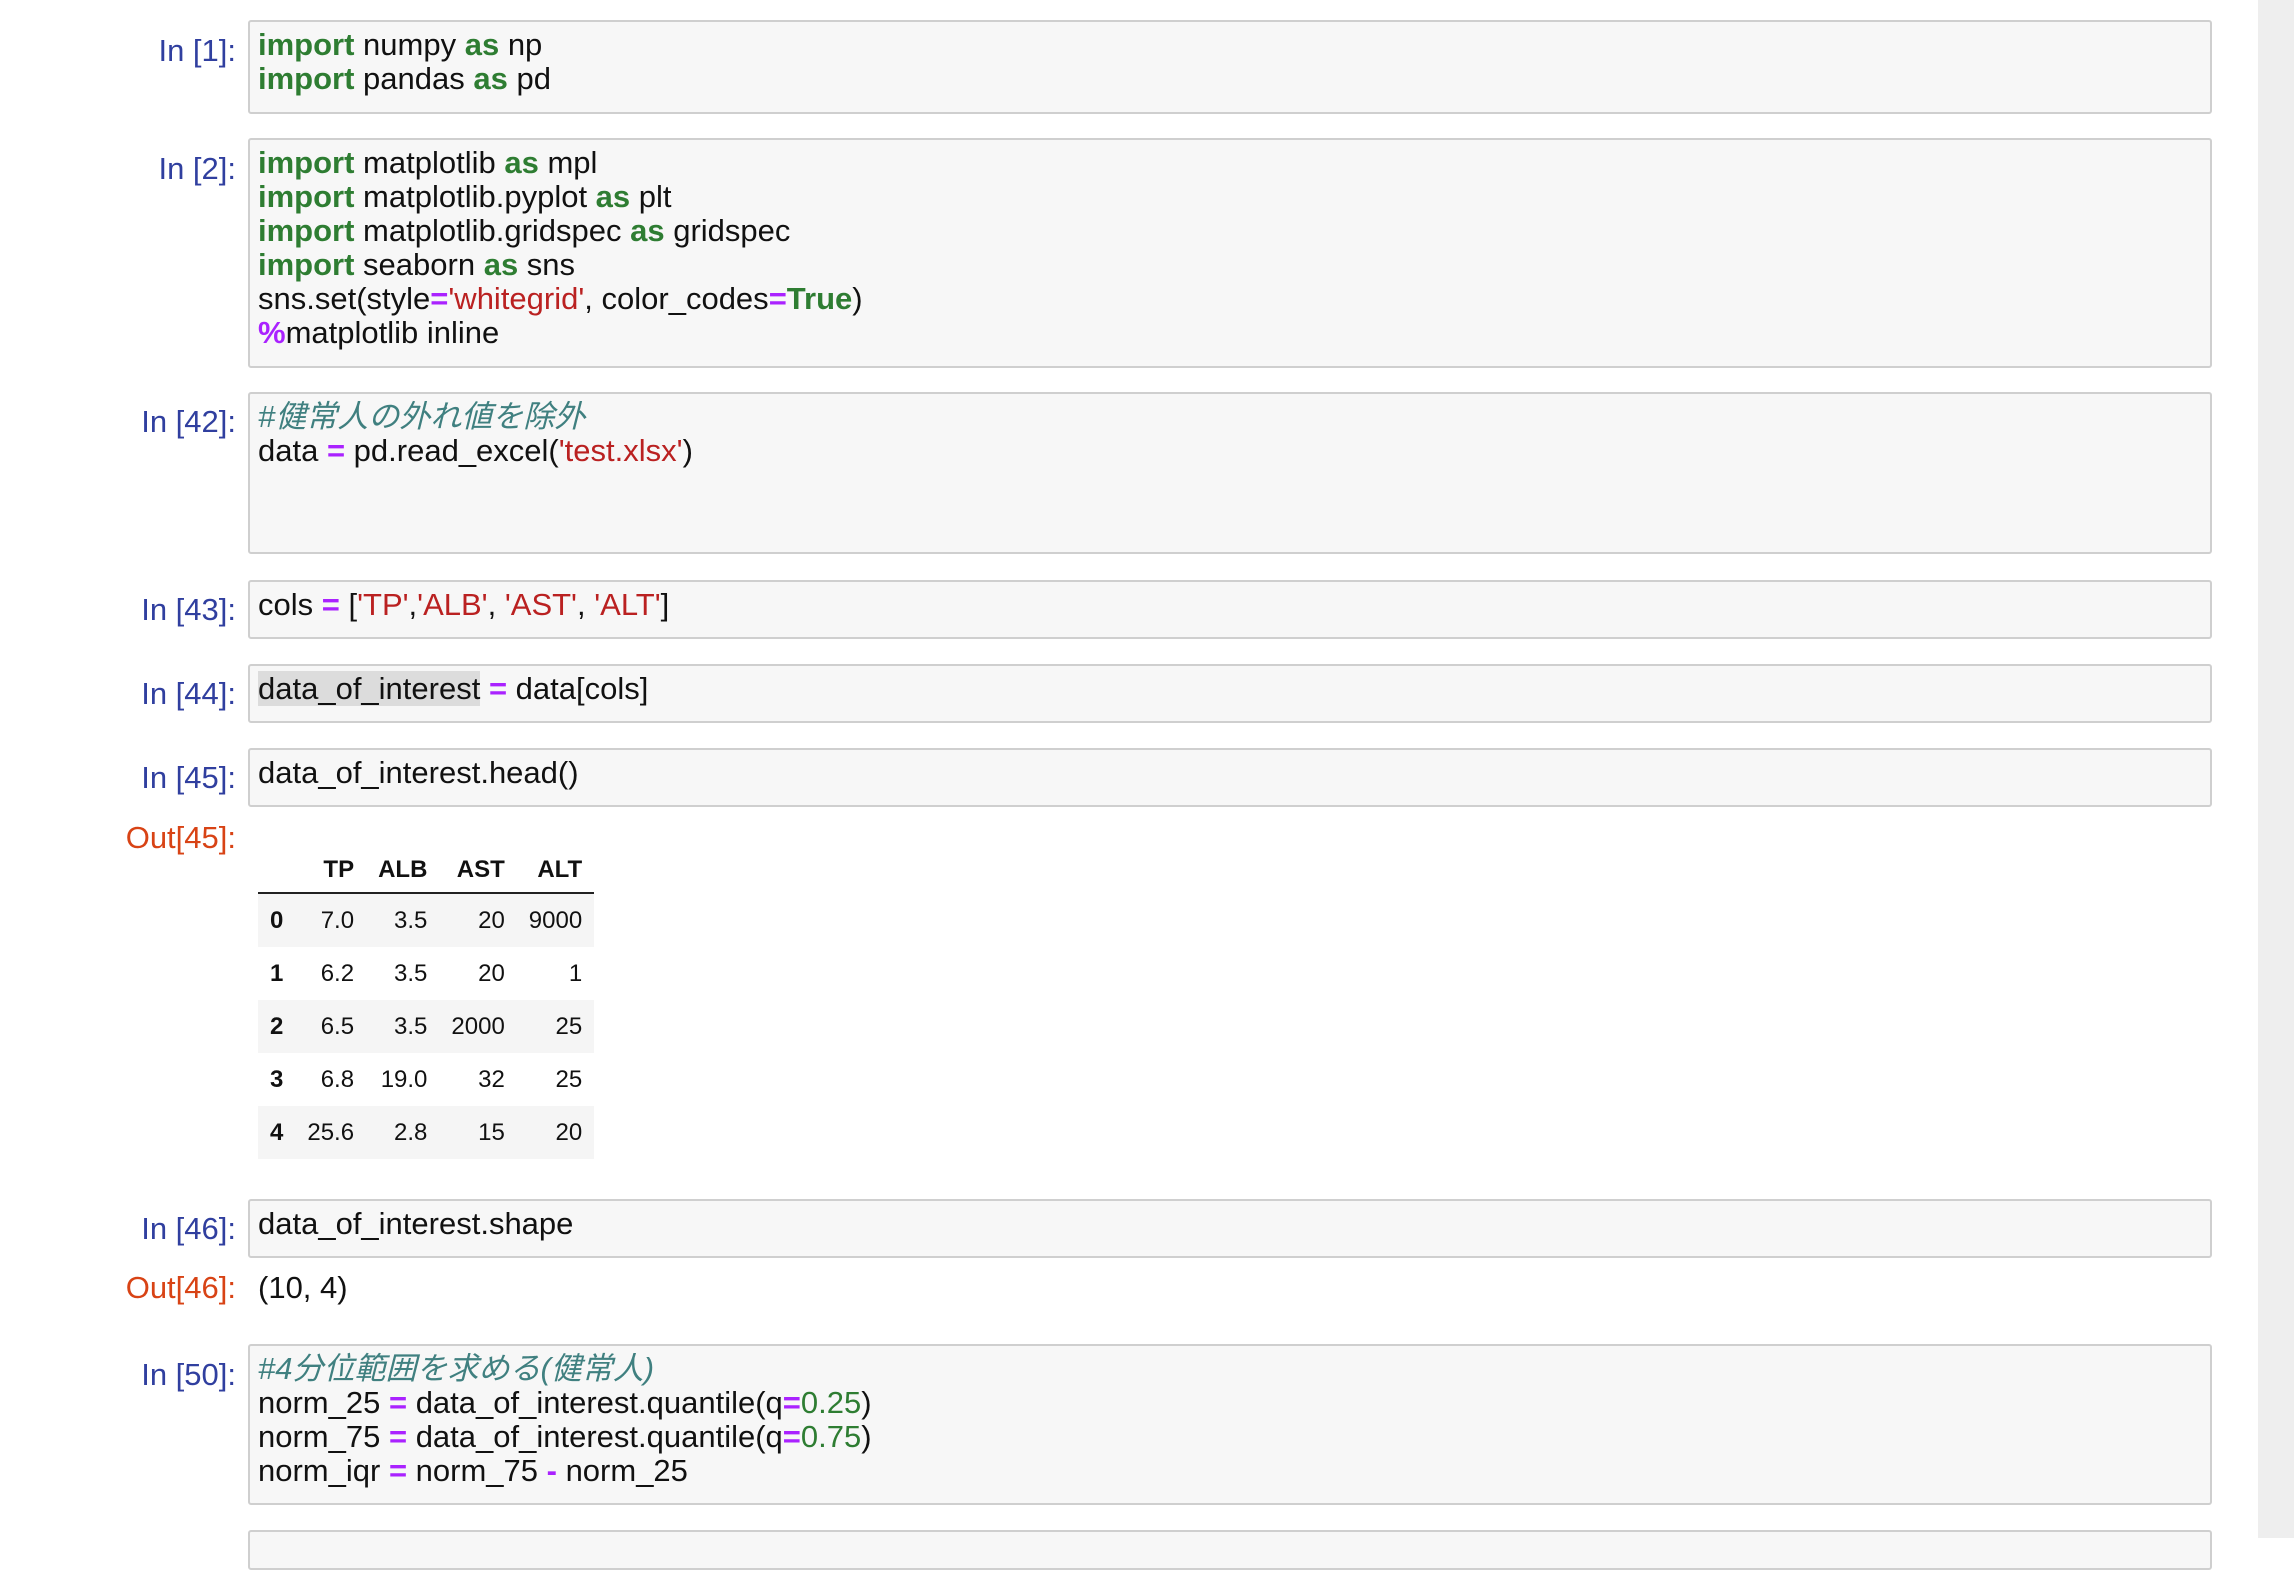  Describe the element at coordinates (337, 920) in the screenshot. I see `table-cell: 7.0` at that location.